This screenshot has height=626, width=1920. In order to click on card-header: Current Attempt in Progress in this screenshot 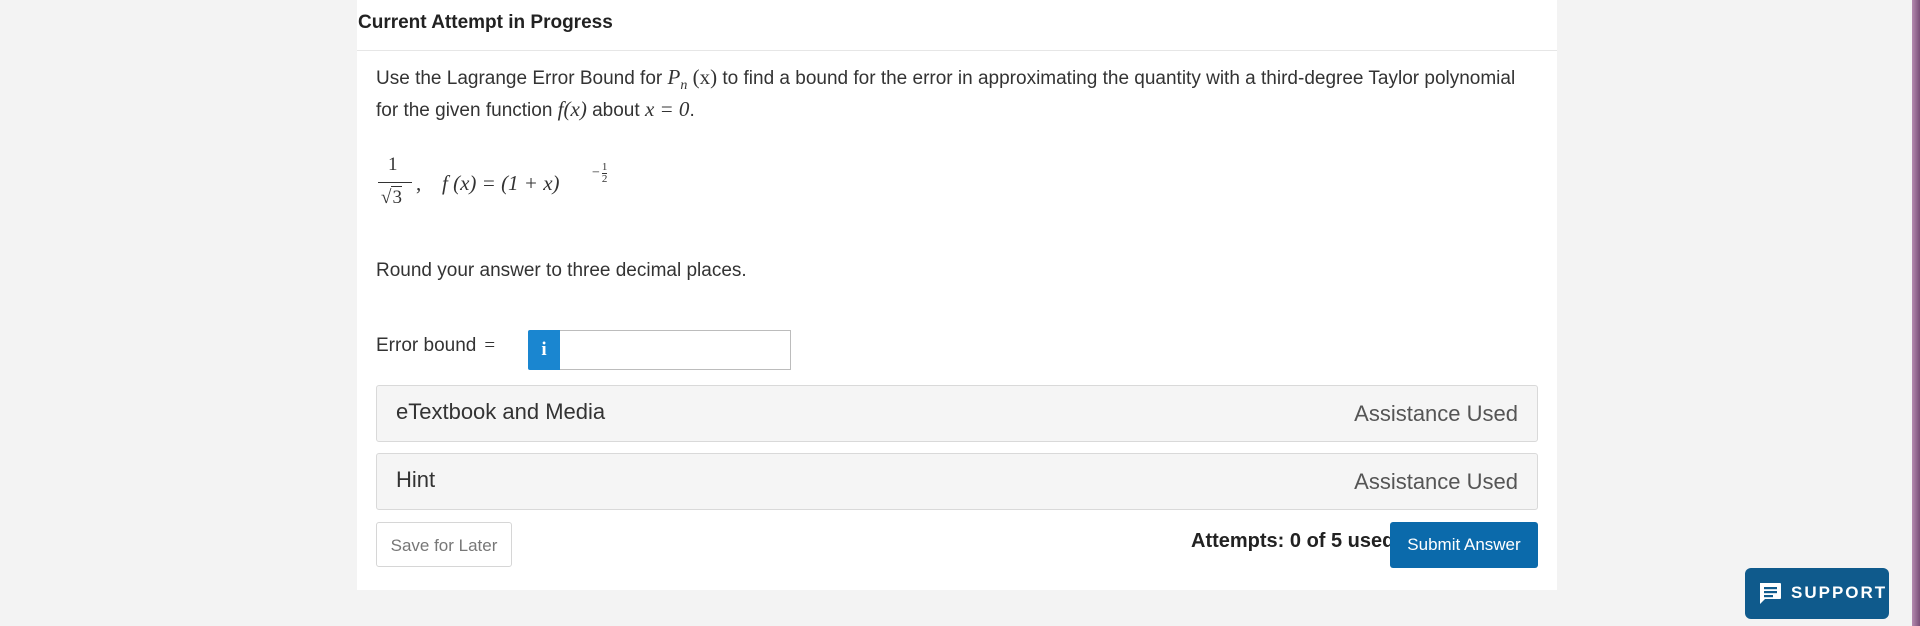, I will do `click(957, 25)`.